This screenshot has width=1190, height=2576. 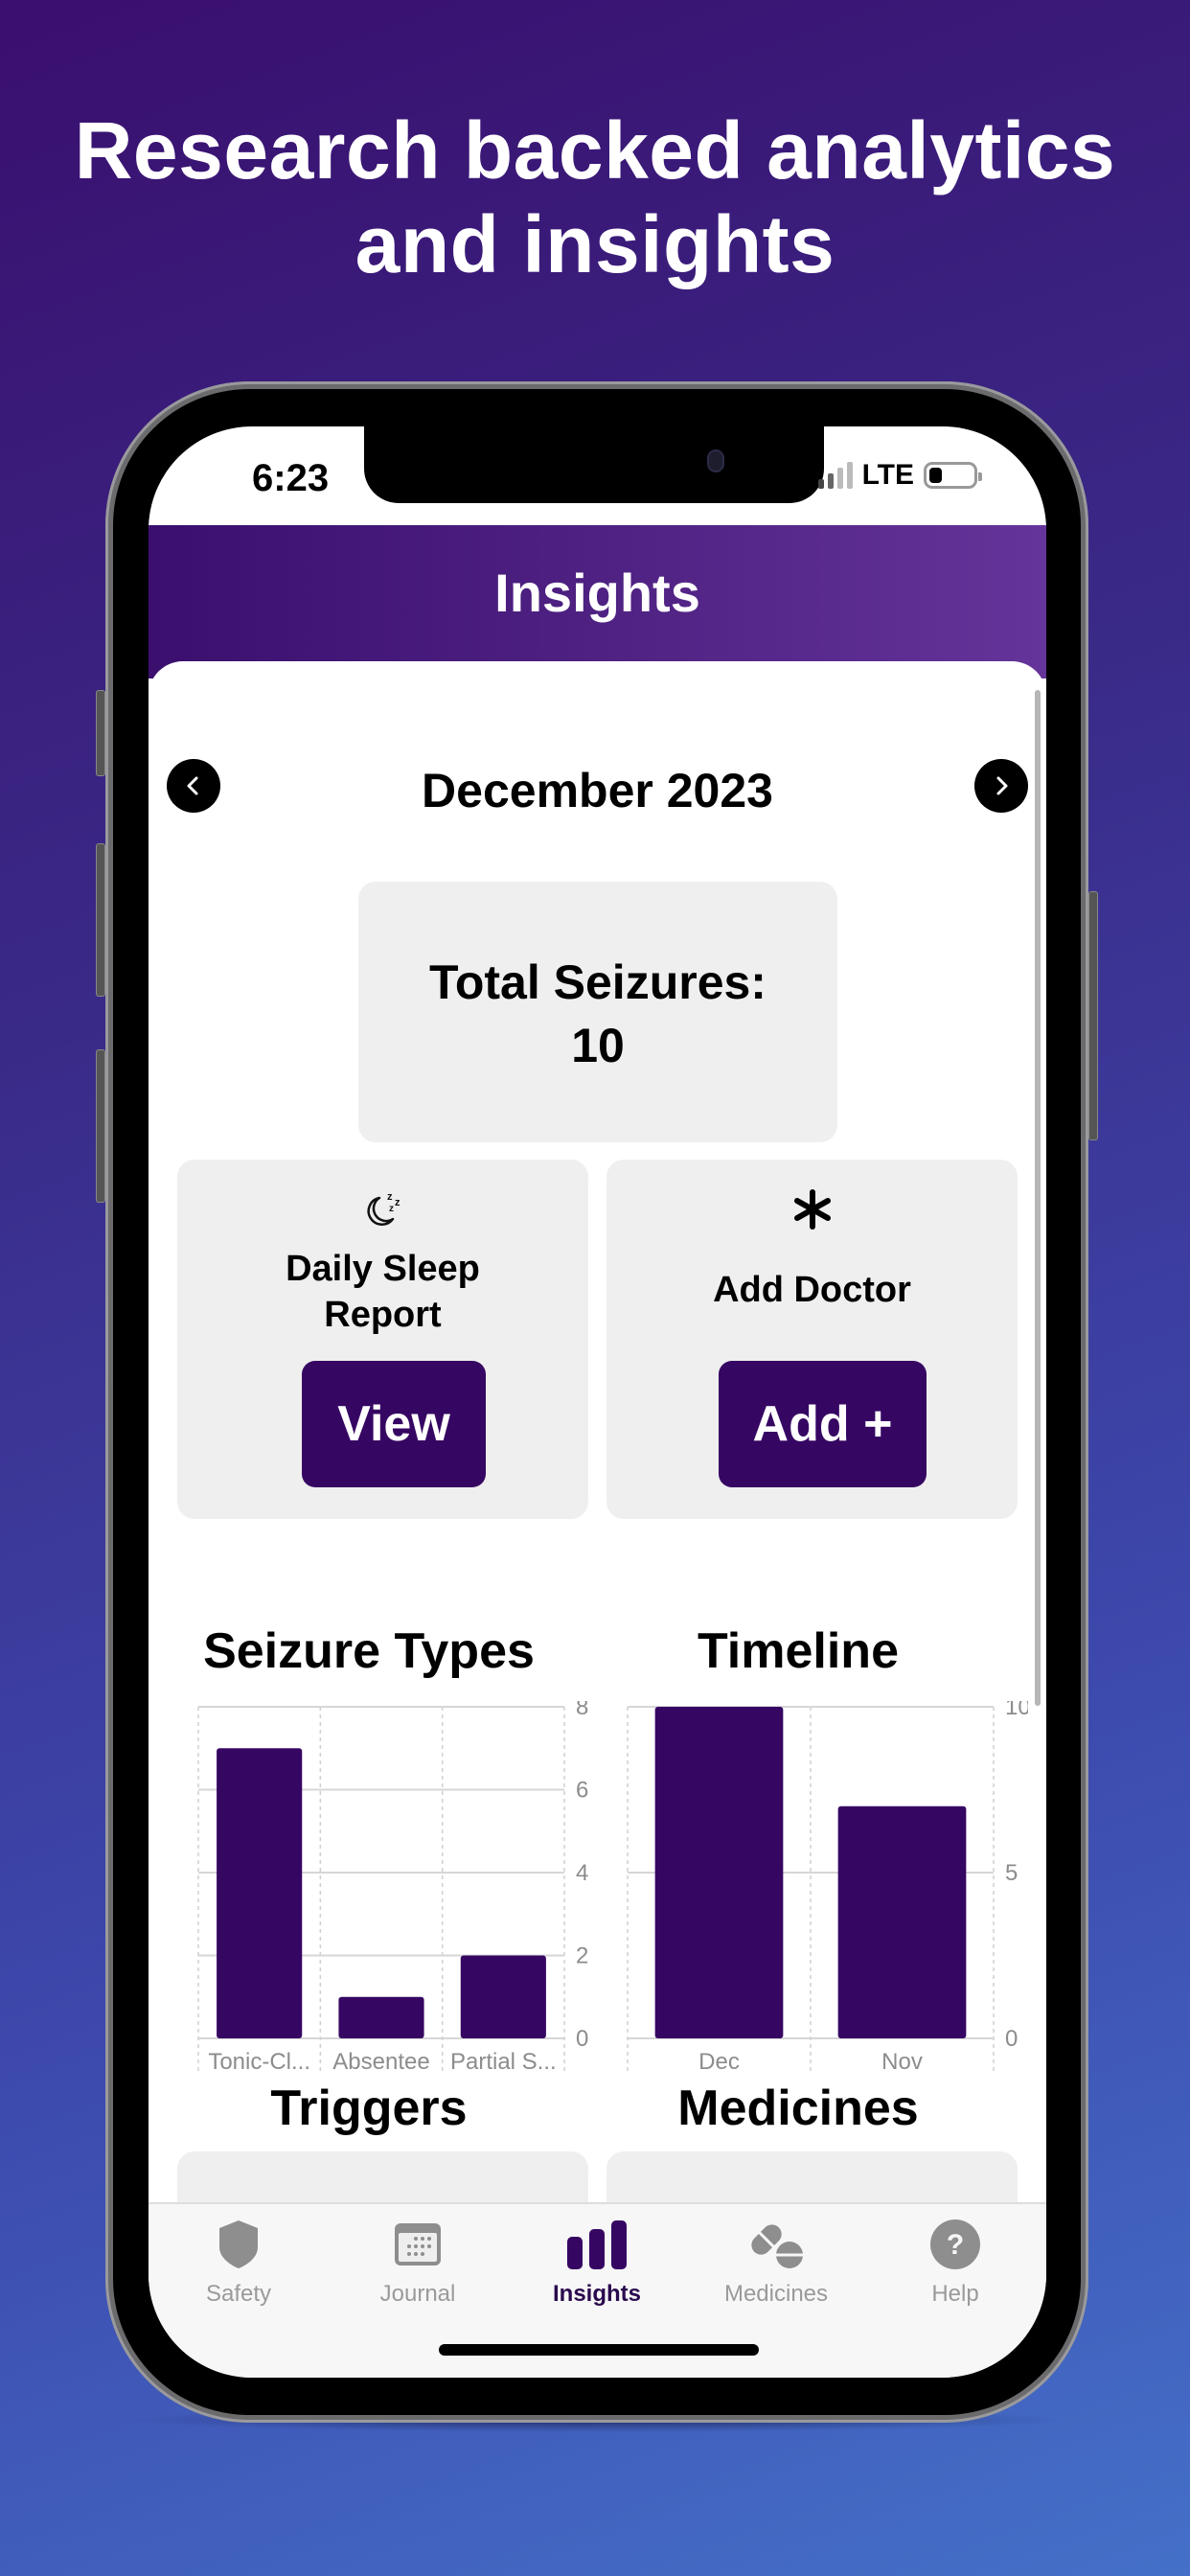 I want to click on marketing-headline: Research backed analytics and insights, so click(x=595, y=197).